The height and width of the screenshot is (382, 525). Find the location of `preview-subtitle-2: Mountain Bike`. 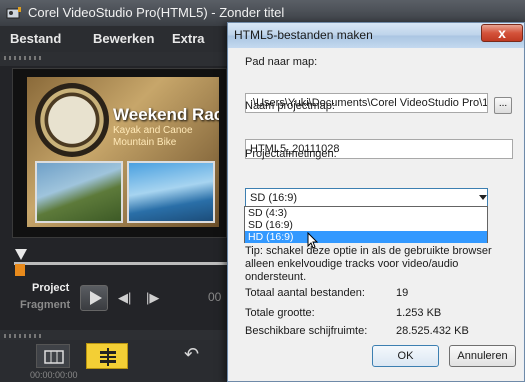

preview-subtitle-2: Mountain Bike is located at coordinates (145, 142).